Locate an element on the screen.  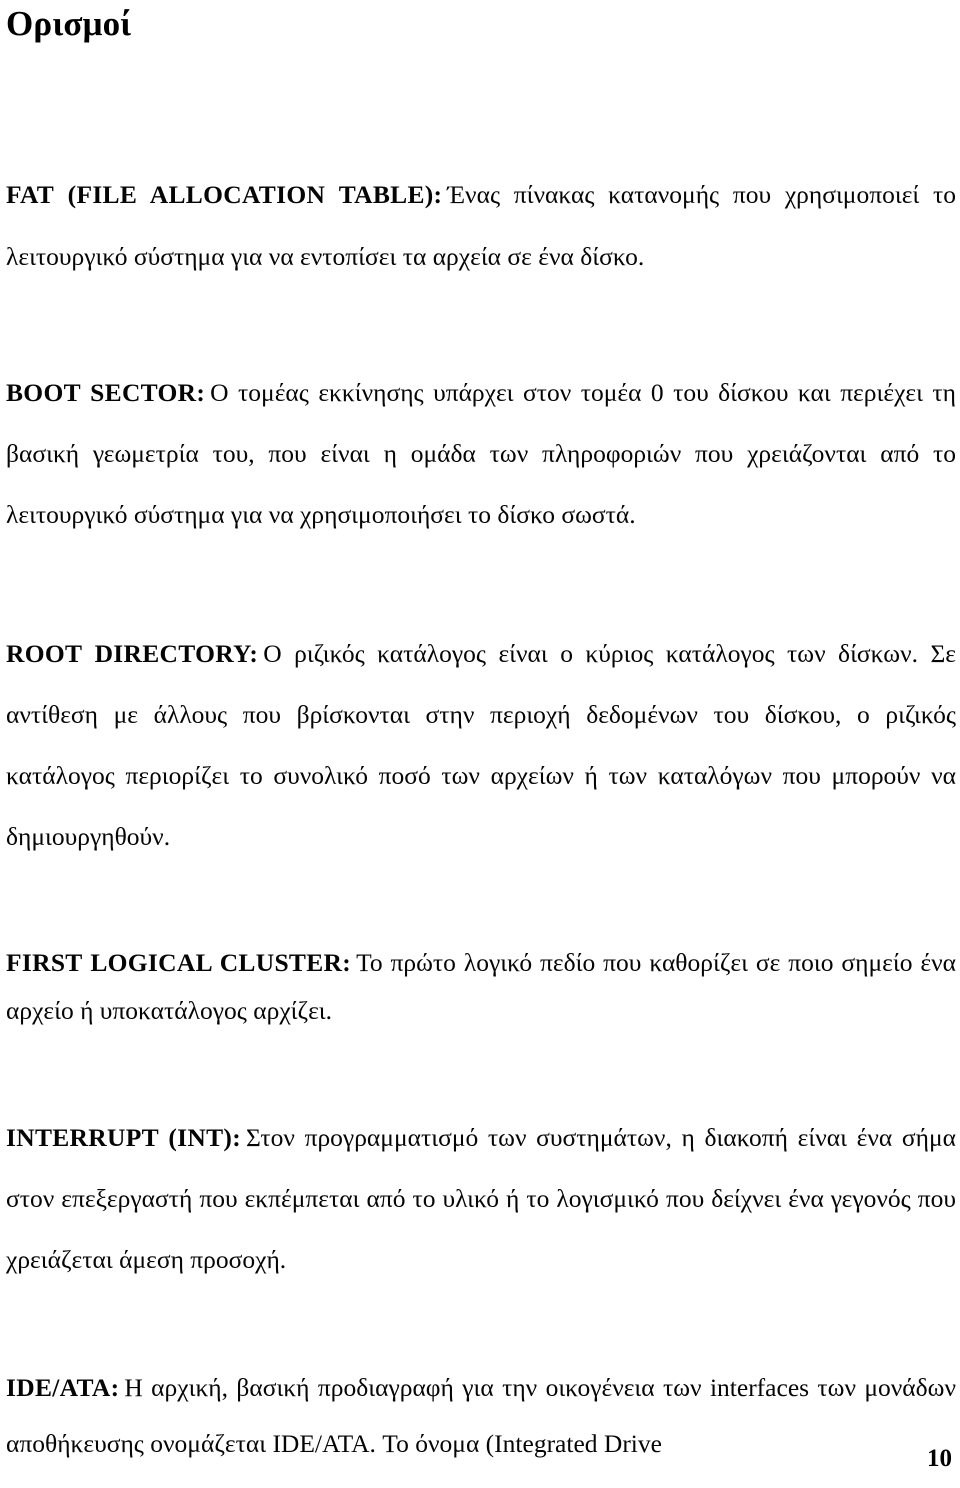
spacer-flc-interrupt is located at coordinates (481, 1071).